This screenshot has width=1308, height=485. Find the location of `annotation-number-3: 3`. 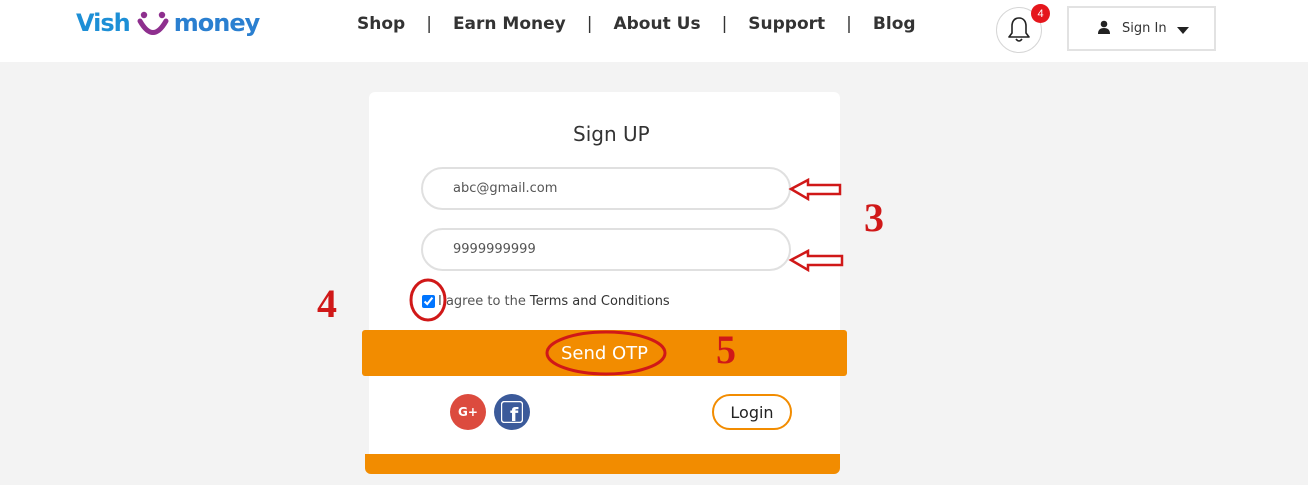

annotation-number-3: 3 is located at coordinates (874, 217).